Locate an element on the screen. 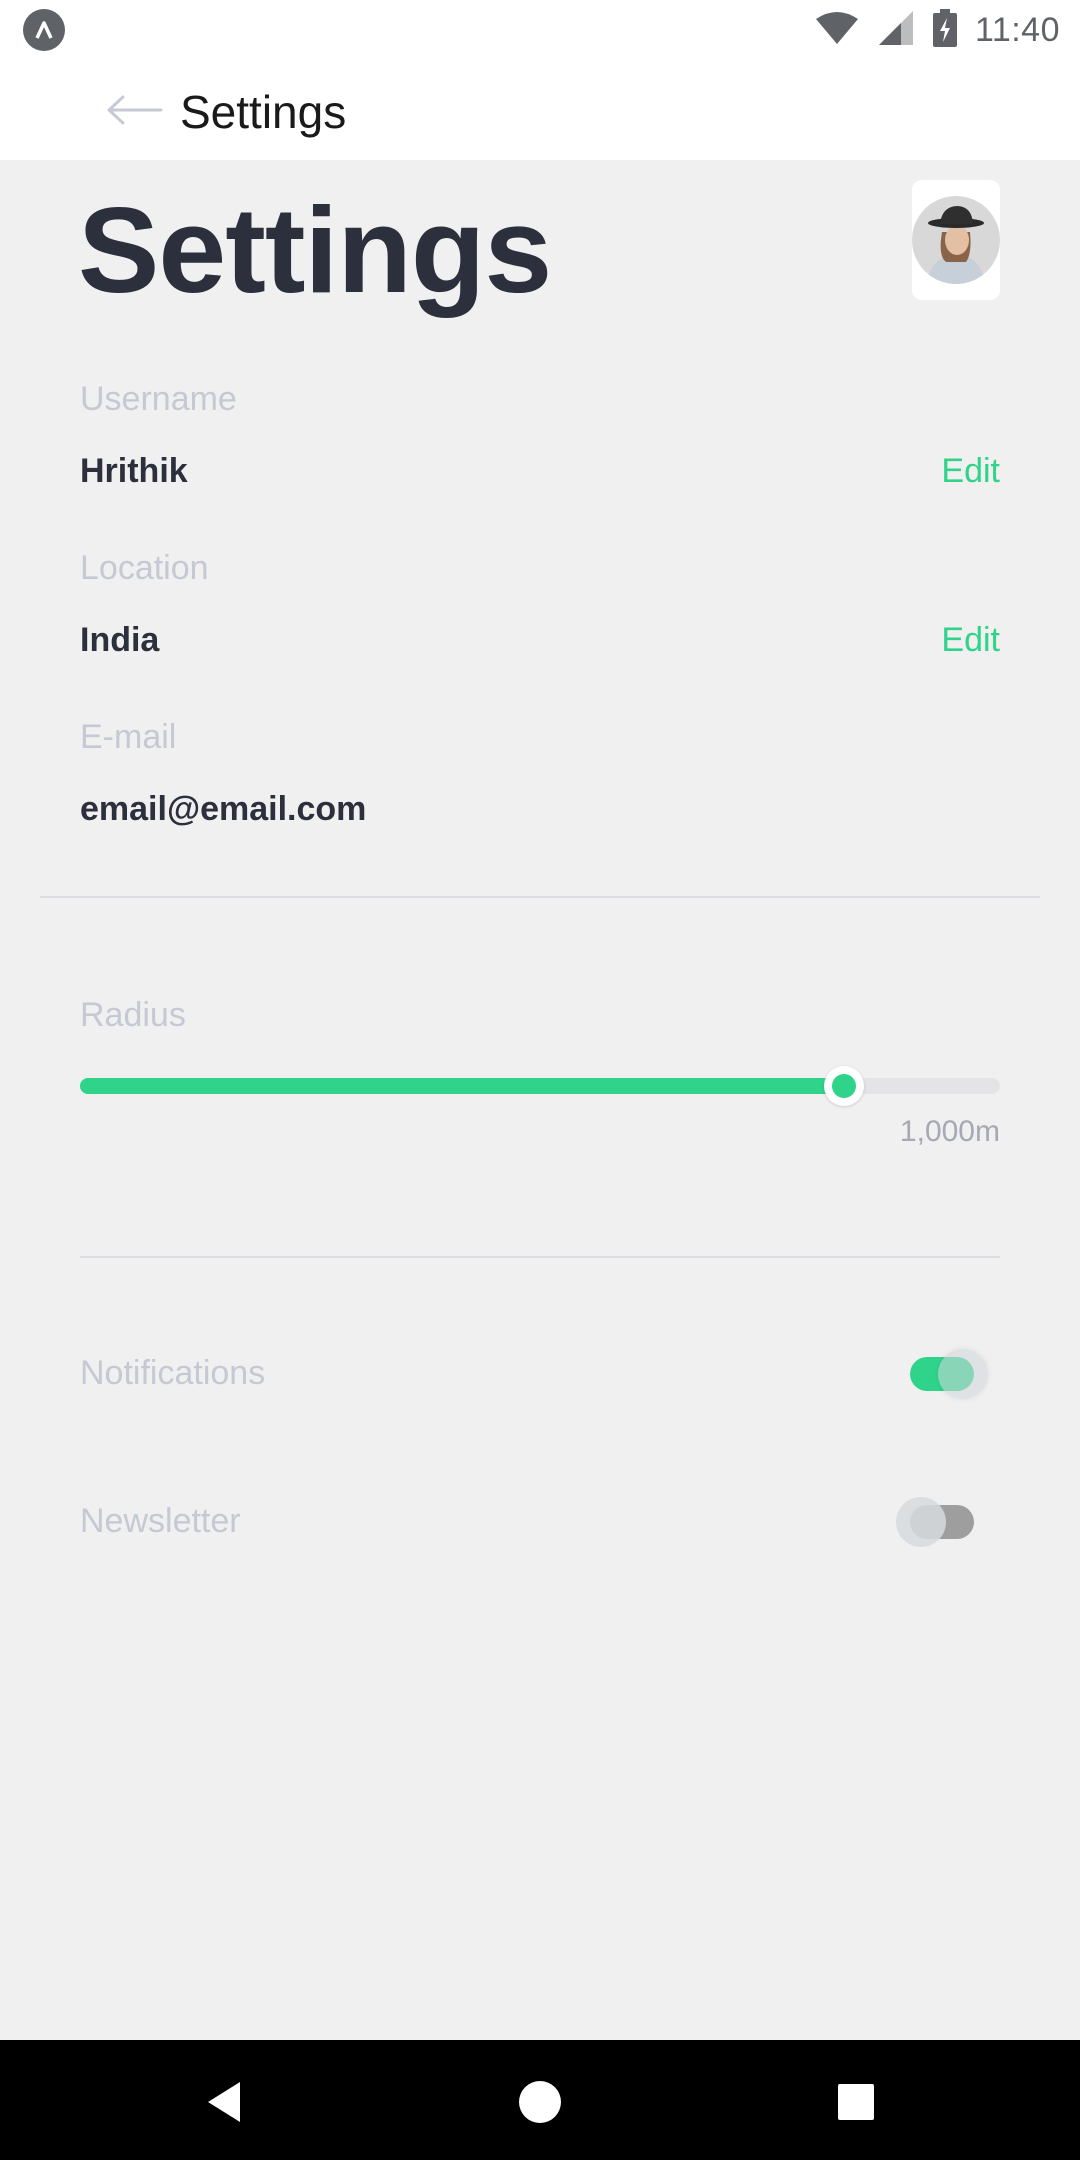  system-nav-bar is located at coordinates (540, 2100).